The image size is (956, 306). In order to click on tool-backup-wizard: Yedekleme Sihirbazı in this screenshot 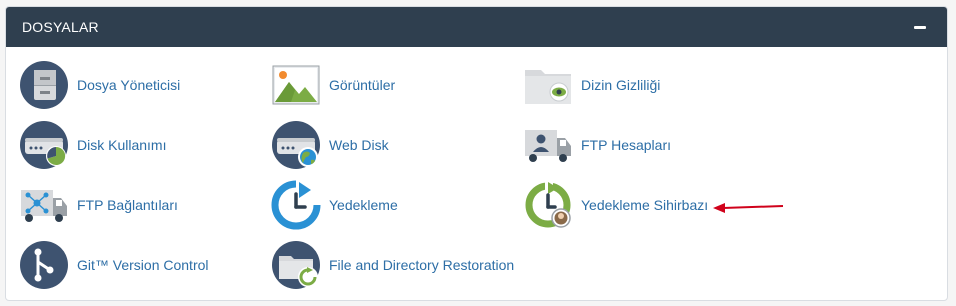, I will do `click(615, 205)`.